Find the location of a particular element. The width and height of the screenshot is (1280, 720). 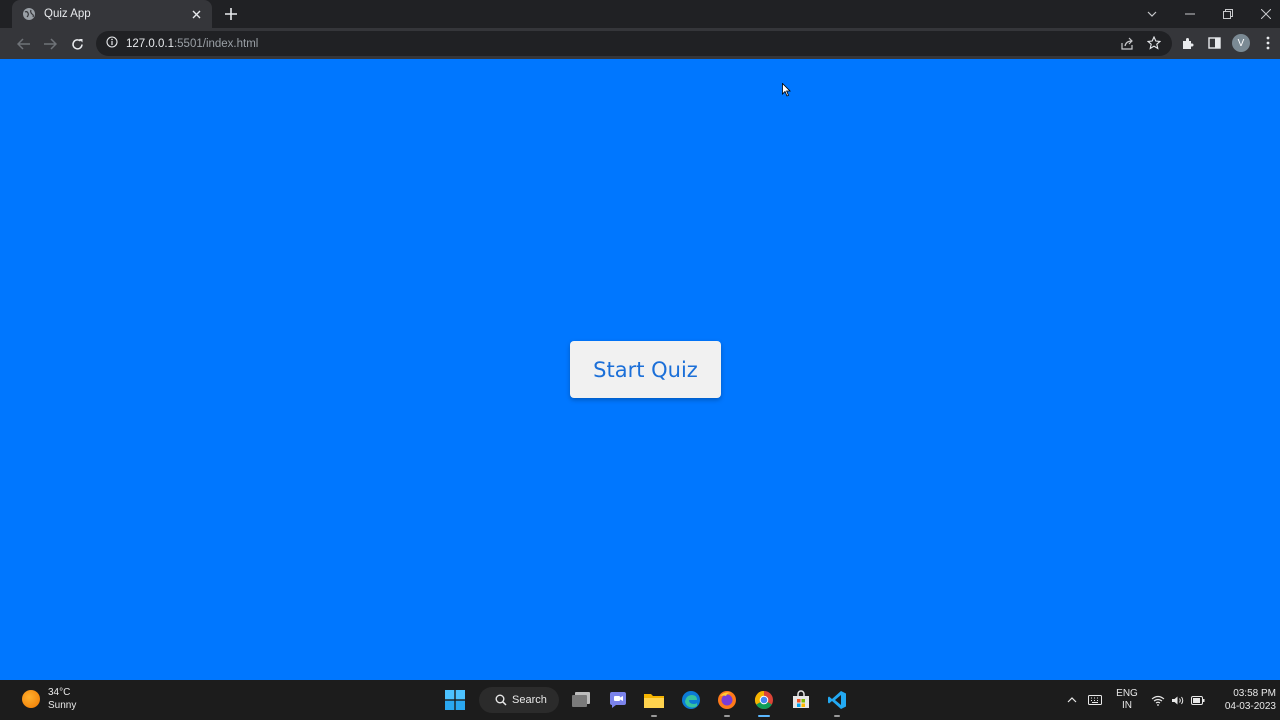

chevron-up-icon is located at coordinates (1072, 700).